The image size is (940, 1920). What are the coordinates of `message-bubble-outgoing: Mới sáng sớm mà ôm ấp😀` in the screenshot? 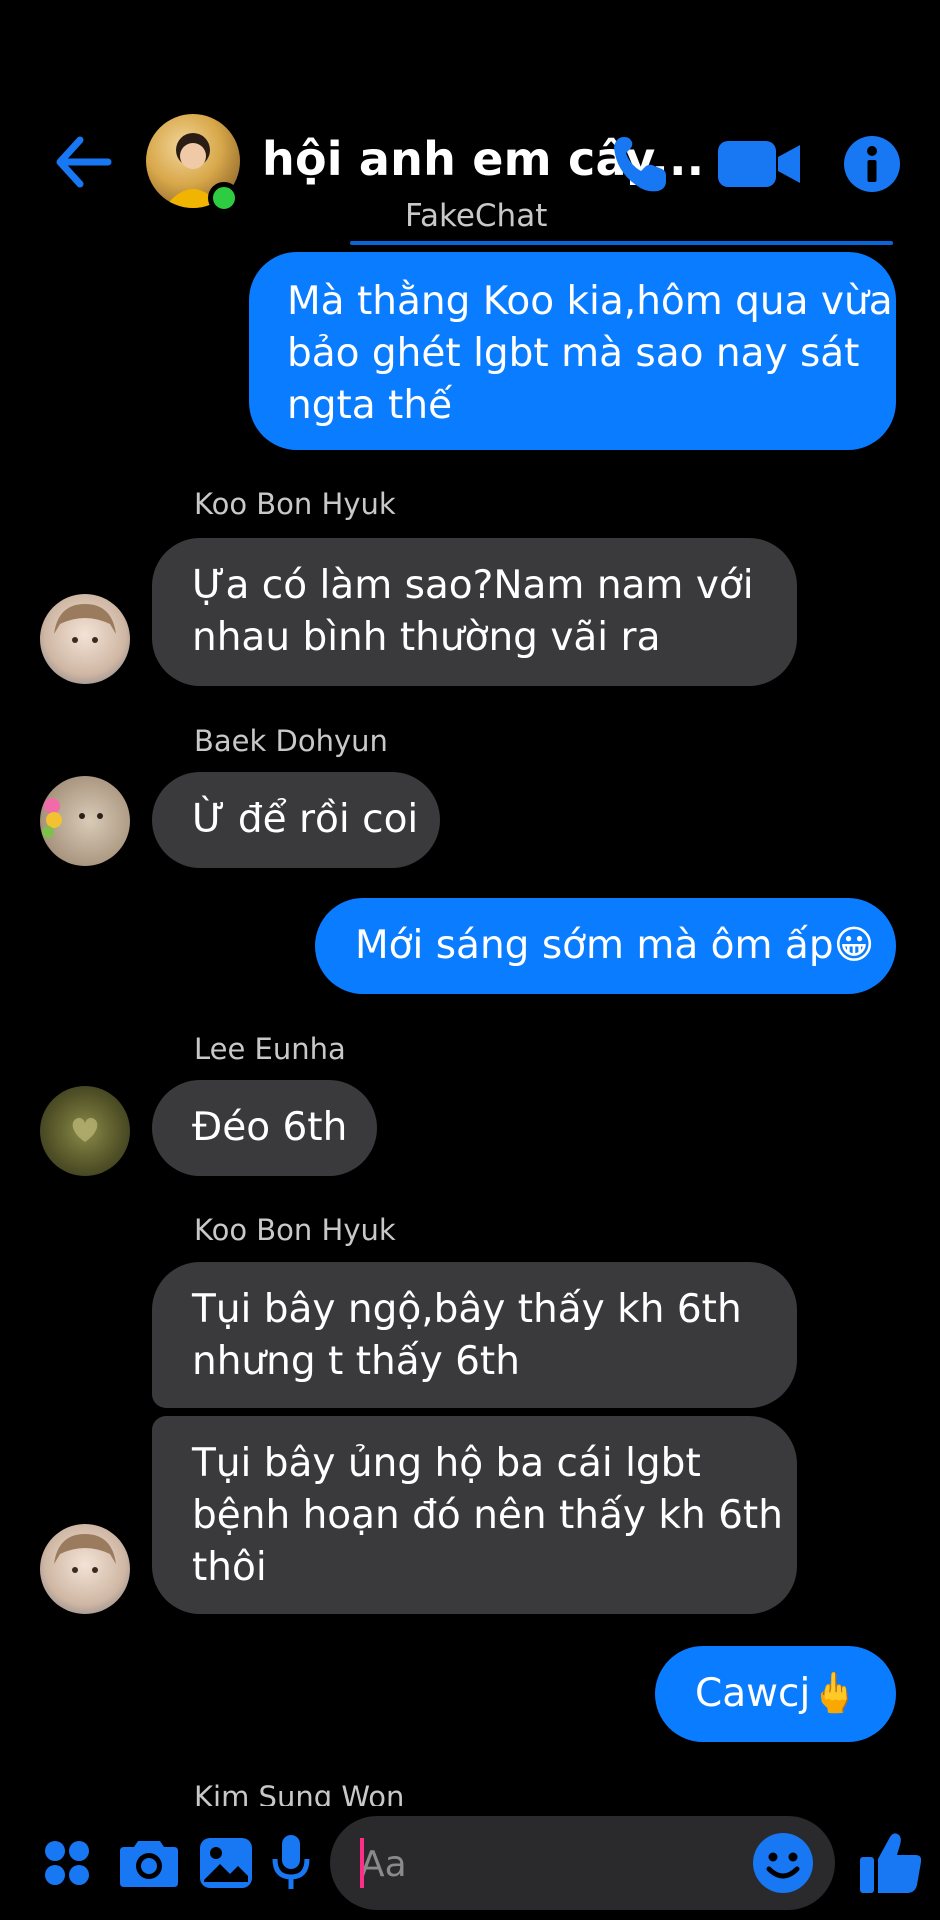 It's located at (605, 946).